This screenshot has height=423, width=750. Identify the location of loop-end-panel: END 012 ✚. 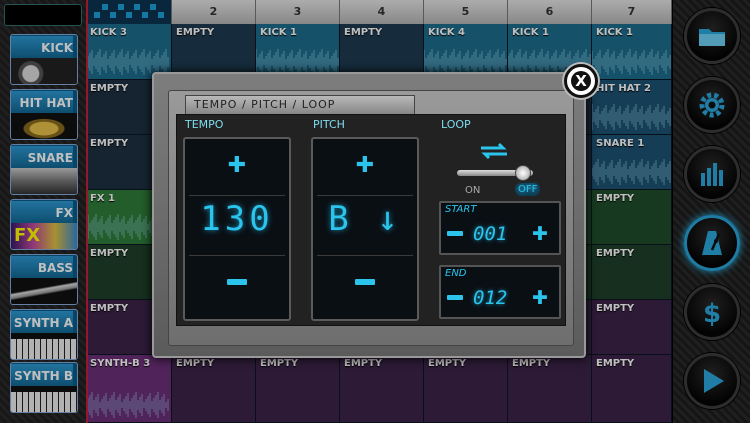
(500, 292).